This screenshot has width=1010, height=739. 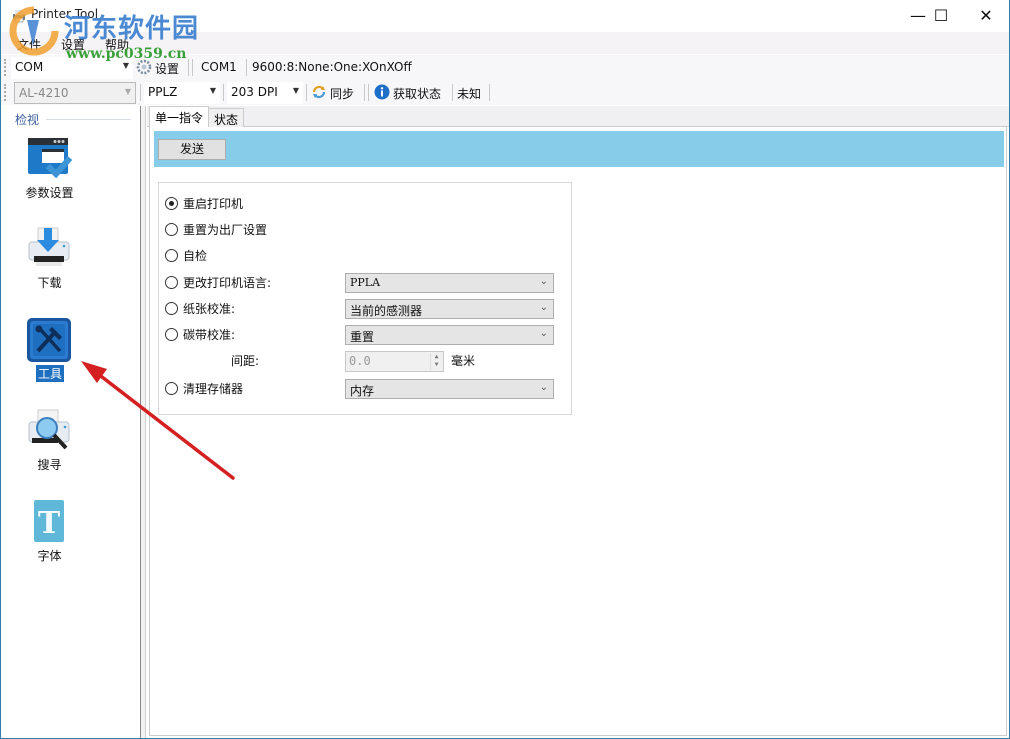 I want to click on sidebar-item-label: 参数设置, so click(x=49, y=193).